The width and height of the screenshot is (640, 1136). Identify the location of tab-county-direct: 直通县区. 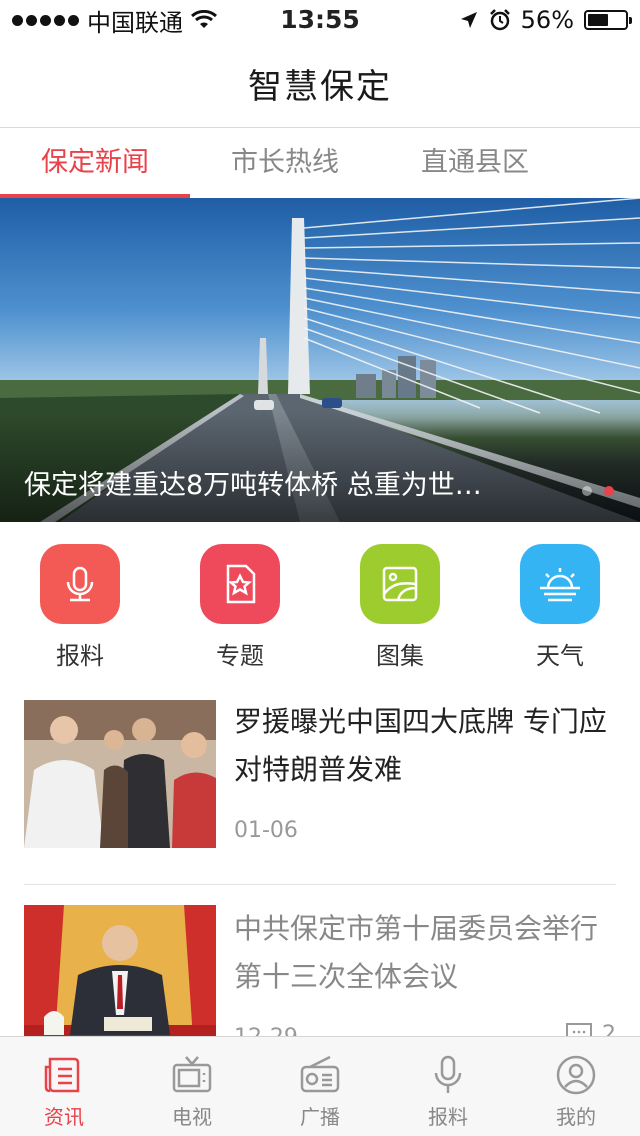
(475, 163).